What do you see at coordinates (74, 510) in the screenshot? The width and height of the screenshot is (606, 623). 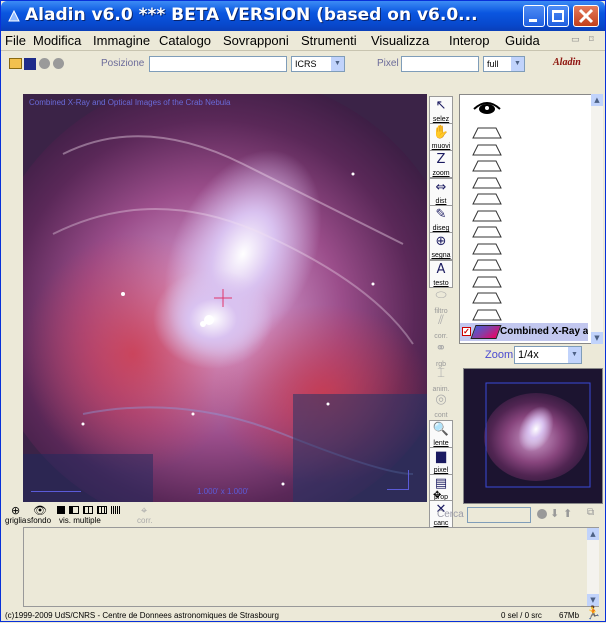 I see `multiview-2-icon` at bounding box center [74, 510].